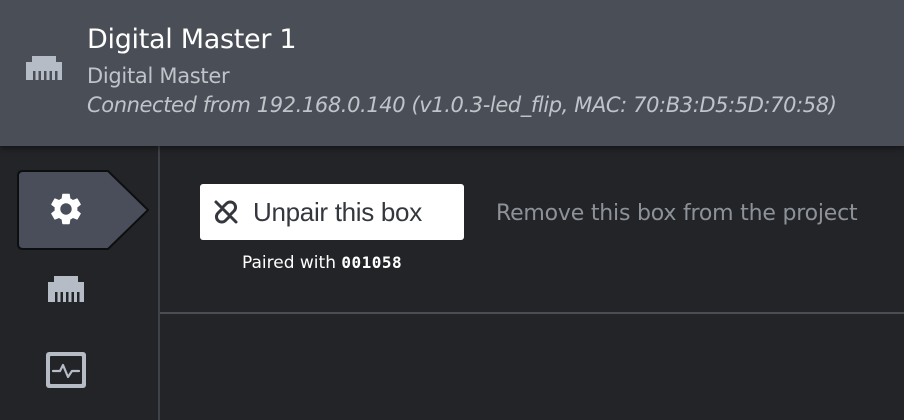 The width and height of the screenshot is (904, 420). I want to click on sidebar-item-monitor, so click(66, 370).